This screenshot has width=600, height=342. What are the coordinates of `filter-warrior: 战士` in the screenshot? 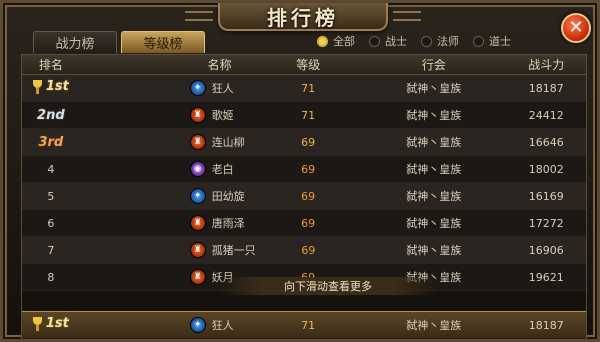 It's located at (388, 41).